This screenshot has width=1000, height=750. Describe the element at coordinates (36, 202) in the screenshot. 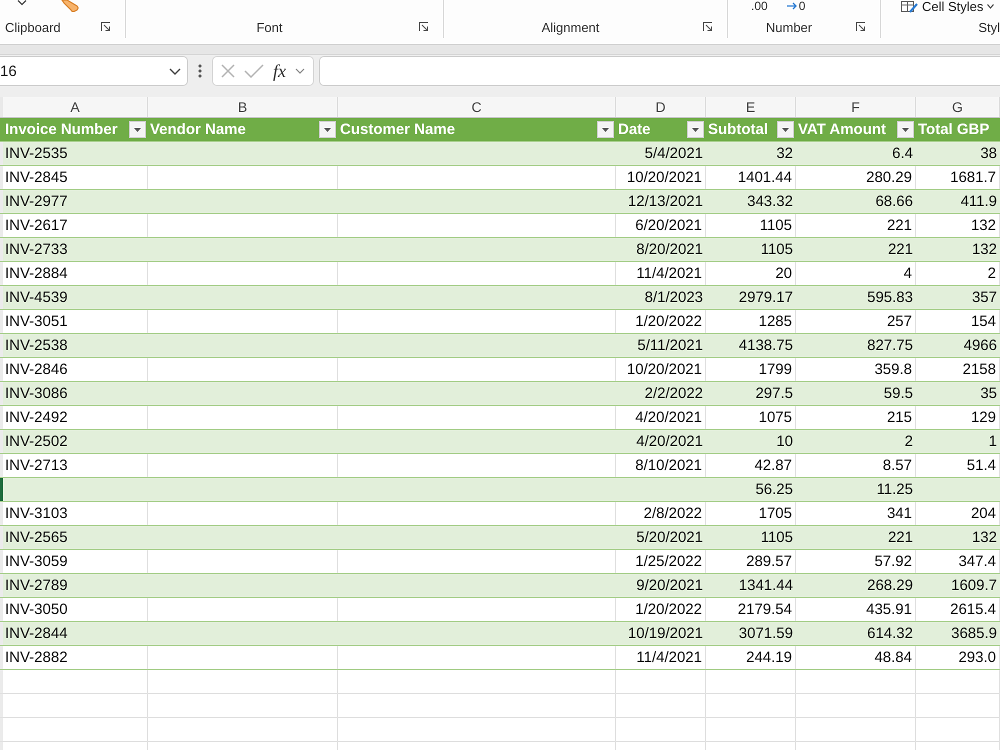

I see `table-cell-text: INV-2977` at that location.